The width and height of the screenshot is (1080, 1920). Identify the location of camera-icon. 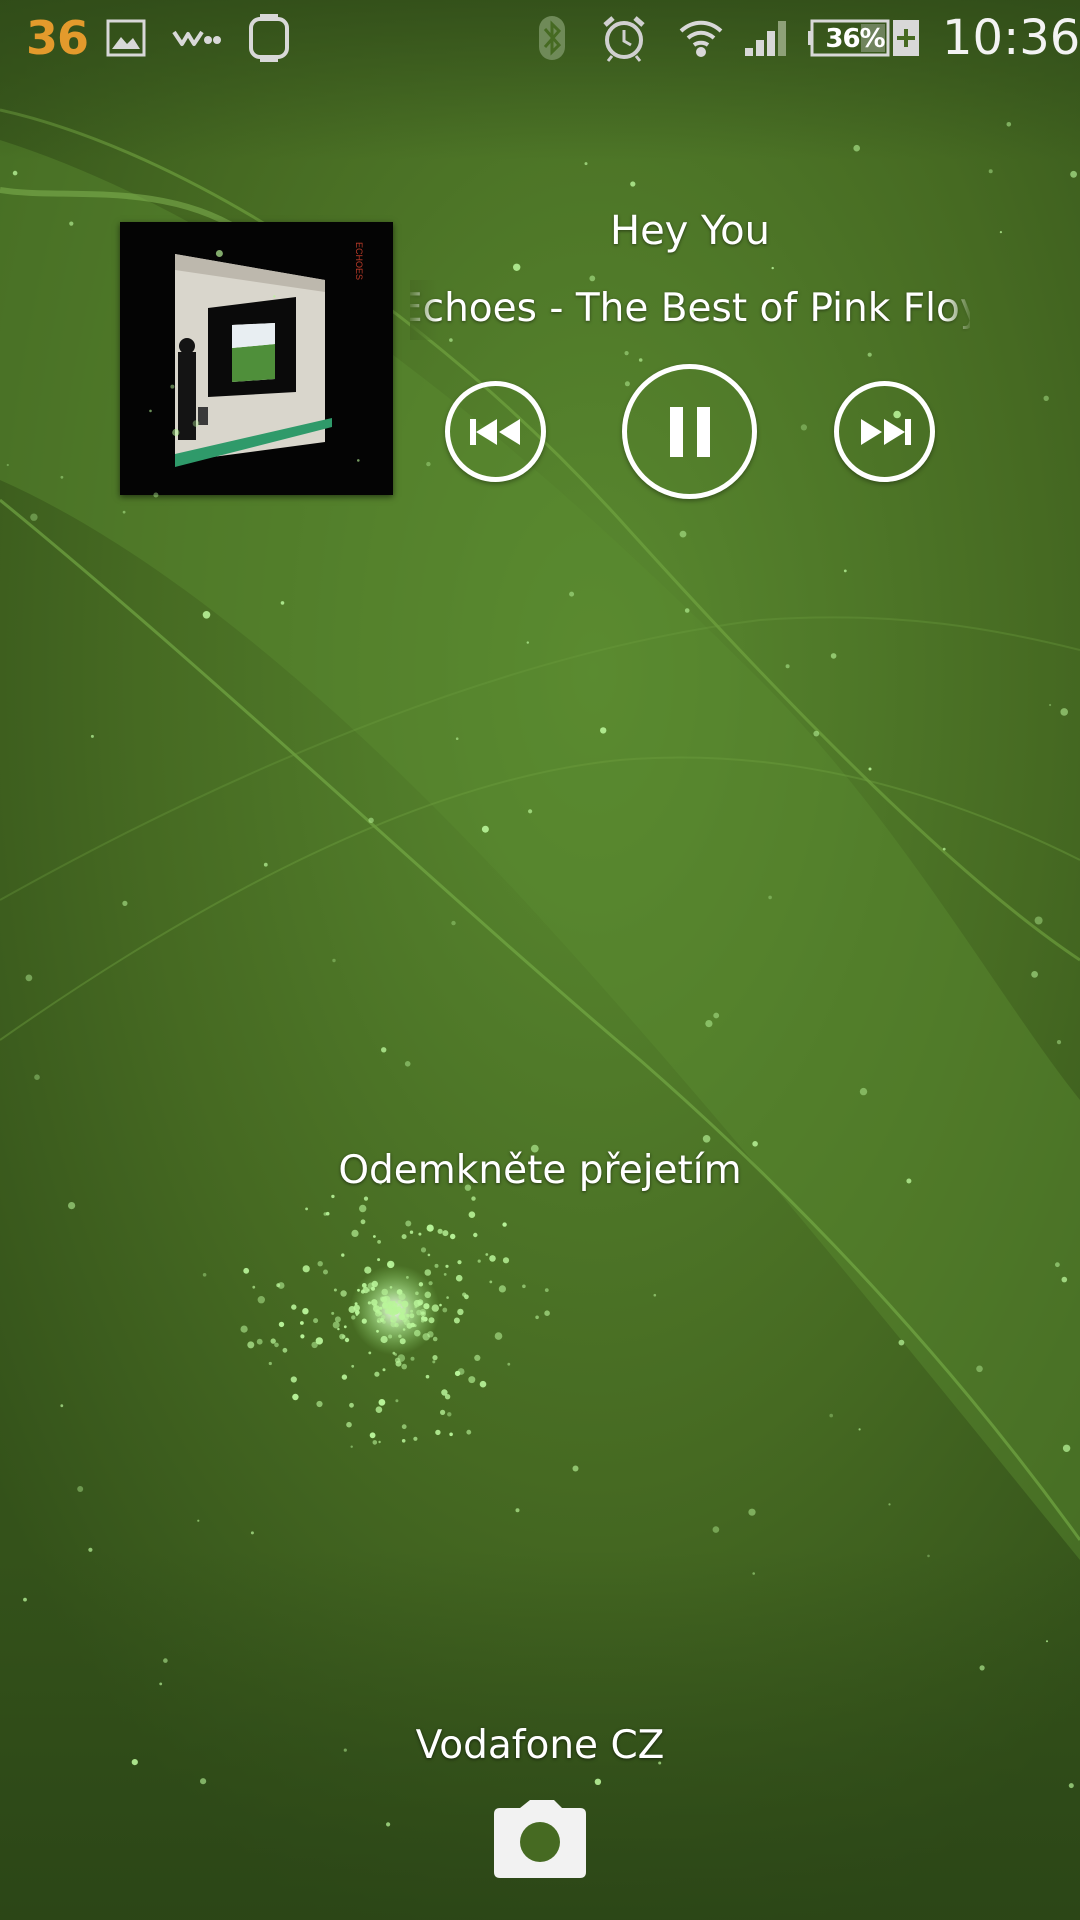
(540, 1839).